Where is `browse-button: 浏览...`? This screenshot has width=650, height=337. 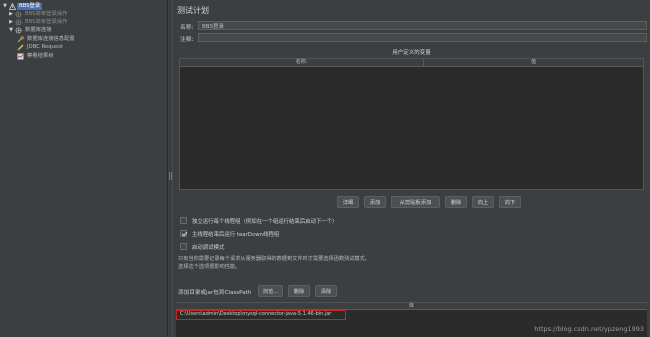 browse-button: 浏览... is located at coordinates (270, 291).